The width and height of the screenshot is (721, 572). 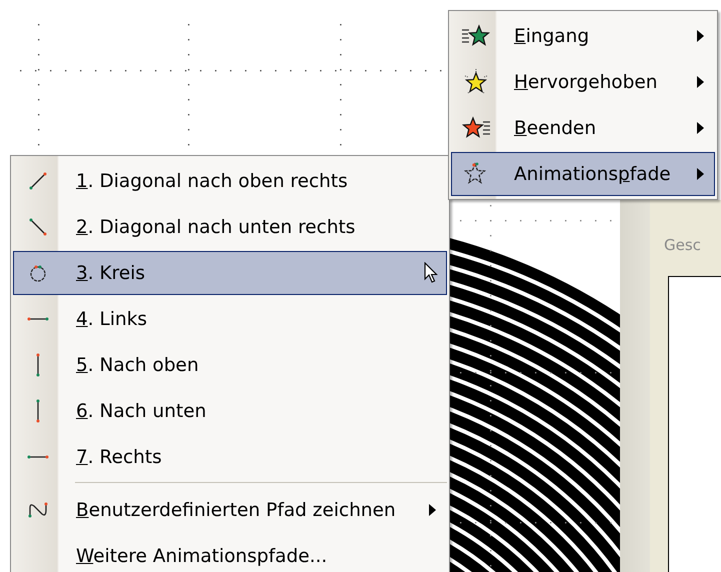 I want to click on menu-item: 2. Diagonal nach unten rechts, so click(x=230, y=227).